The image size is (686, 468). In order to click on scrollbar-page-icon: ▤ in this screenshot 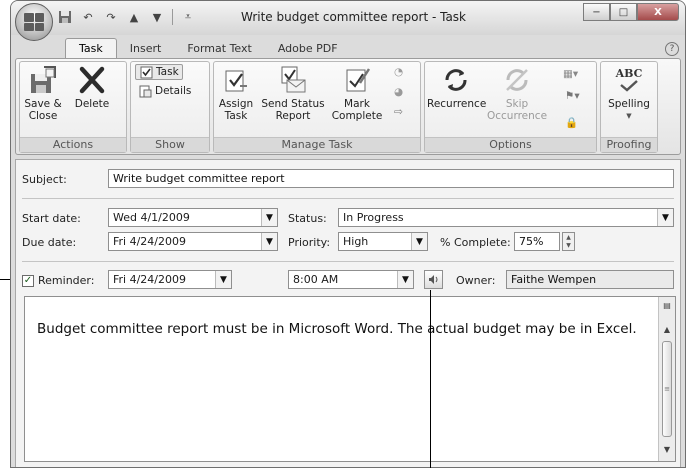, I will do `click(667, 305)`.